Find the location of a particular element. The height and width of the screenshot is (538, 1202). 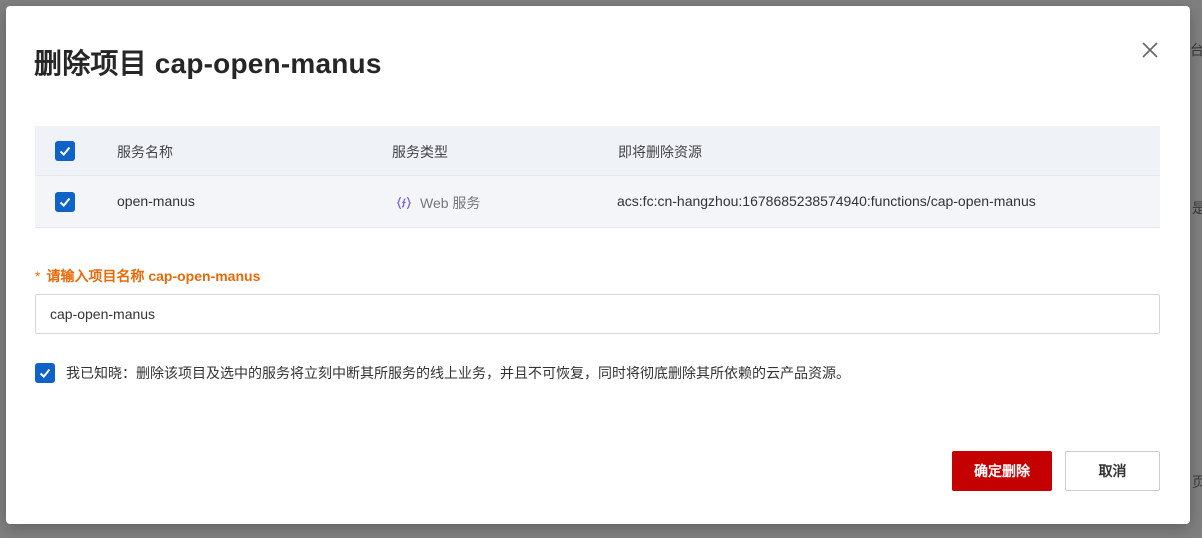

project-name-label: * 请输入项目名称 cap-open-manus is located at coordinates (147, 276).